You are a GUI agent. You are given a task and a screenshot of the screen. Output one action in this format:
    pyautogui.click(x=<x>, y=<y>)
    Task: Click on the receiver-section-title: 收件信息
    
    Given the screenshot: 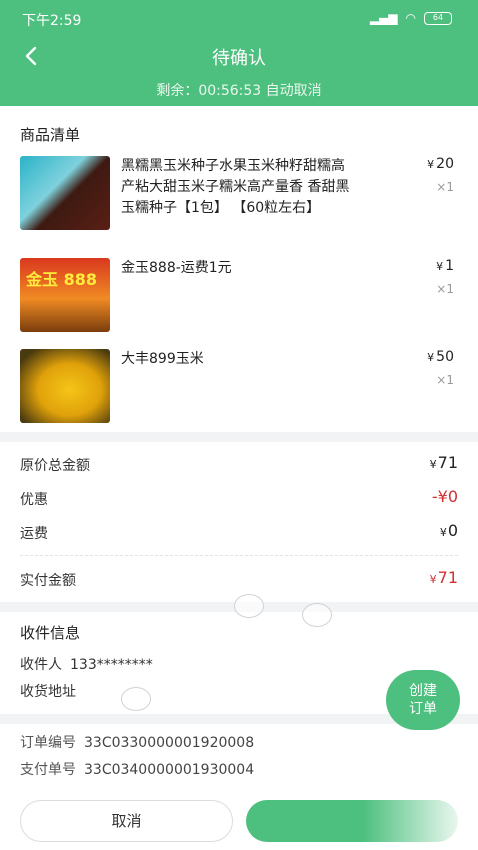 What is the action you would take?
    pyautogui.click(x=50, y=633)
    